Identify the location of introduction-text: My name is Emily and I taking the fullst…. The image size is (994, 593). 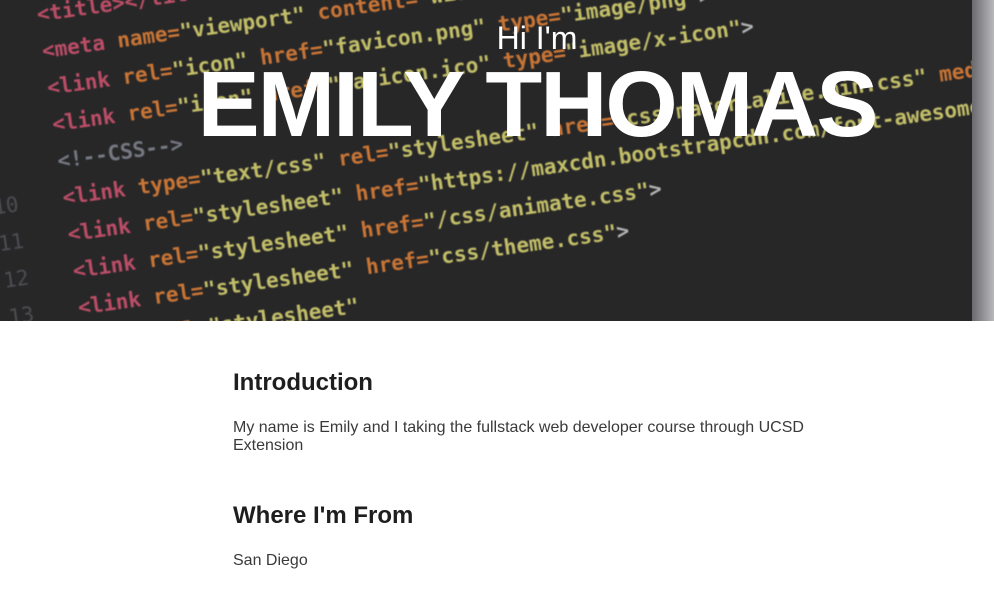
(518, 436).